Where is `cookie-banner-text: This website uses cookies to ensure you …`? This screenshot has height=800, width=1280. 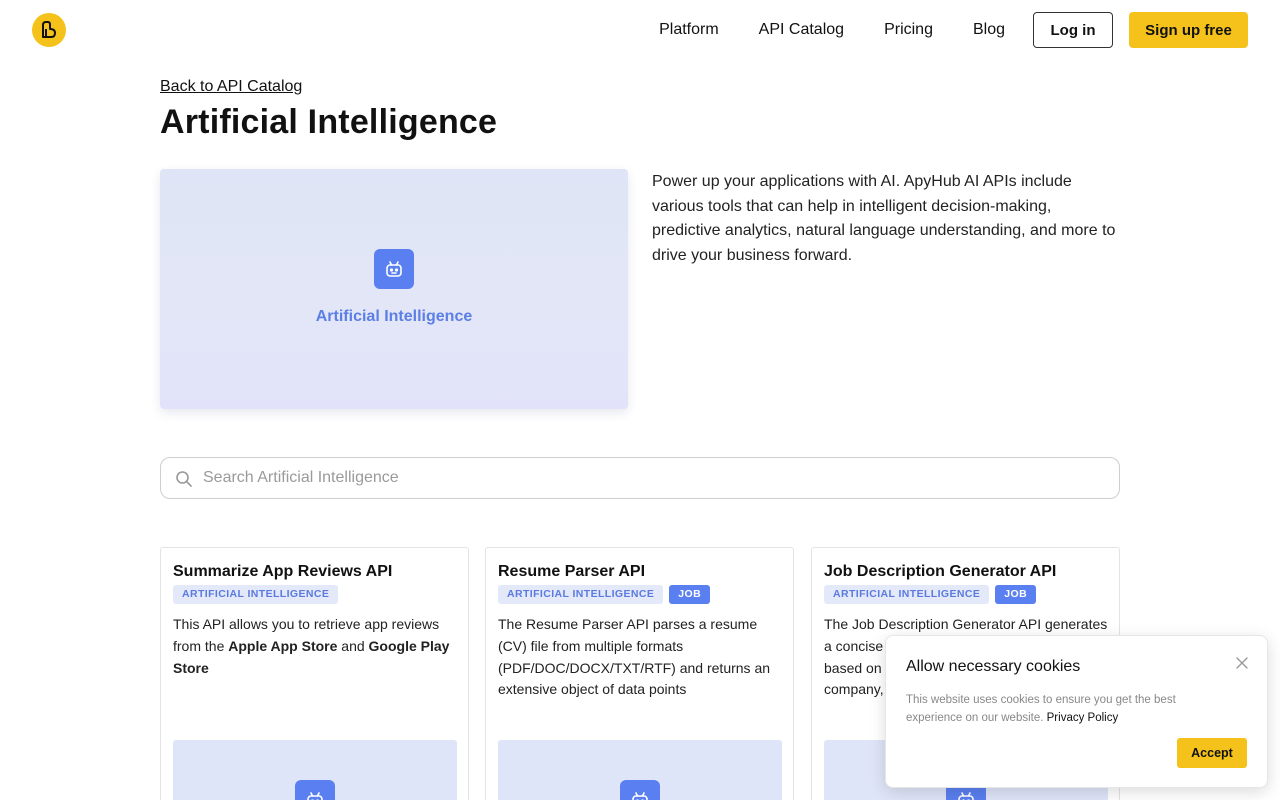
cookie-banner-text: This website uses cookies to ensure you … is located at coordinates (1041, 709).